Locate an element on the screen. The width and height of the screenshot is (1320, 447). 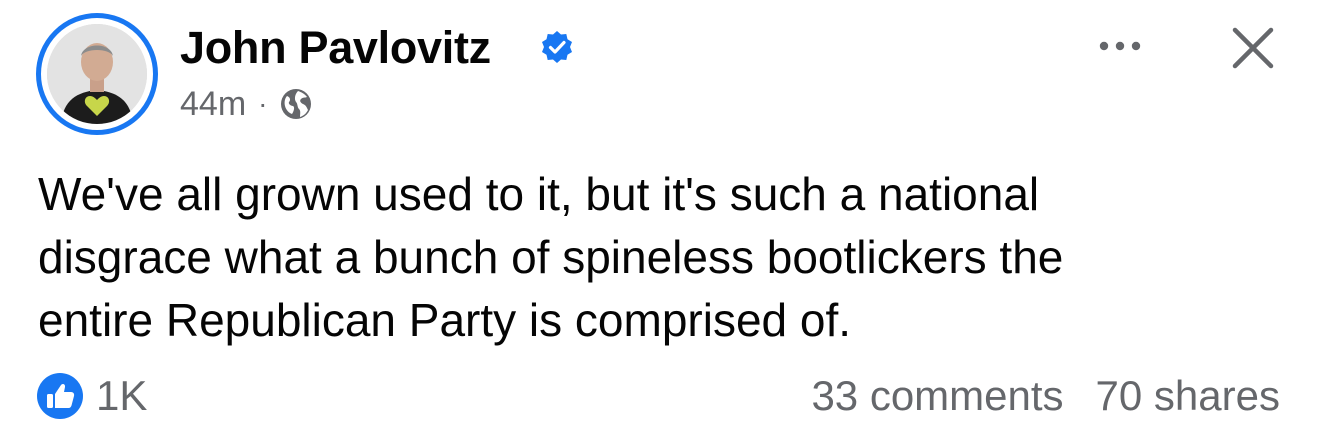
shares-link: 70 shares is located at coordinates (1188, 396).